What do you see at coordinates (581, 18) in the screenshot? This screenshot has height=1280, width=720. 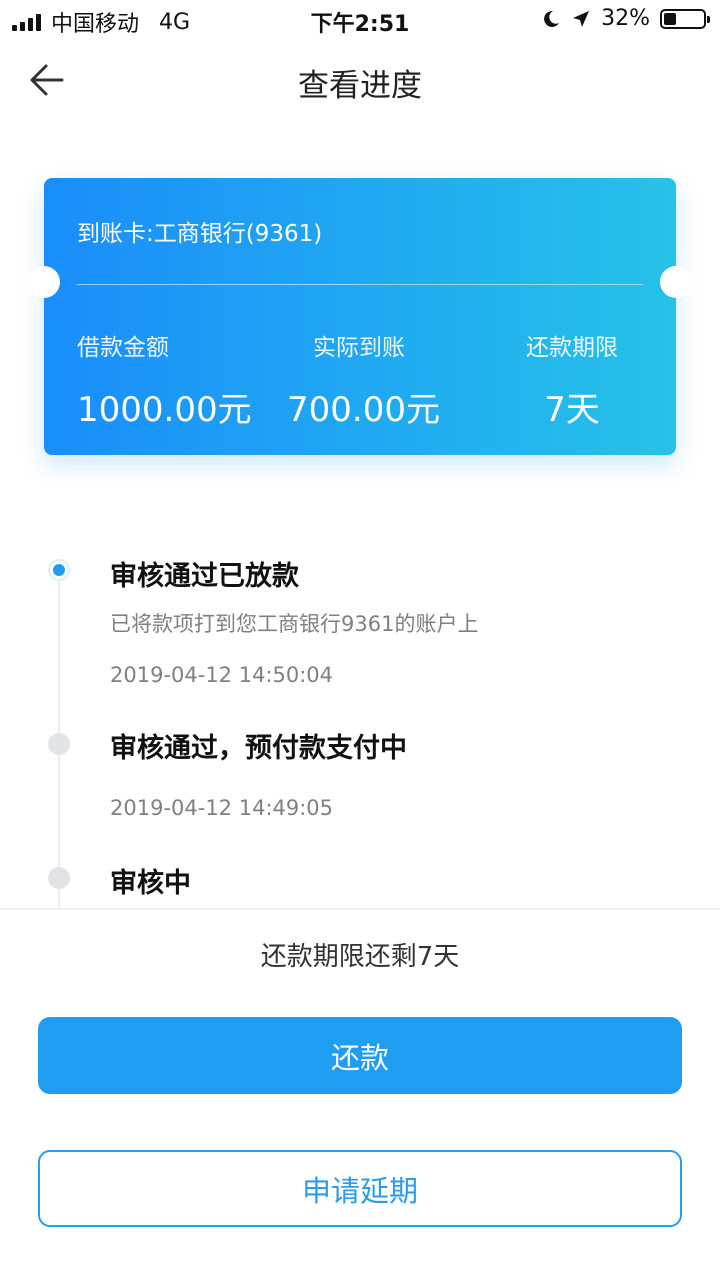 I see `location-arrow-icon` at bounding box center [581, 18].